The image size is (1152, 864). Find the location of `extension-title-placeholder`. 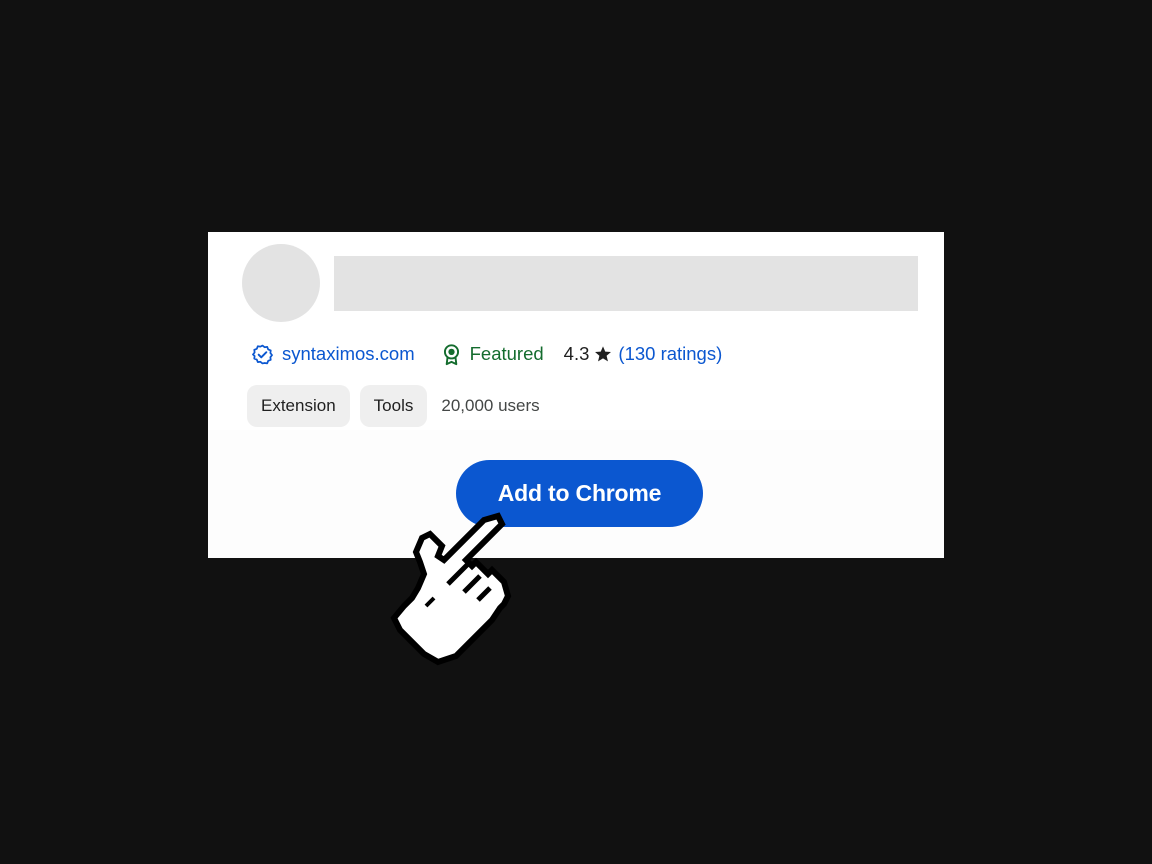

extension-title-placeholder is located at coordinates (626, 283).